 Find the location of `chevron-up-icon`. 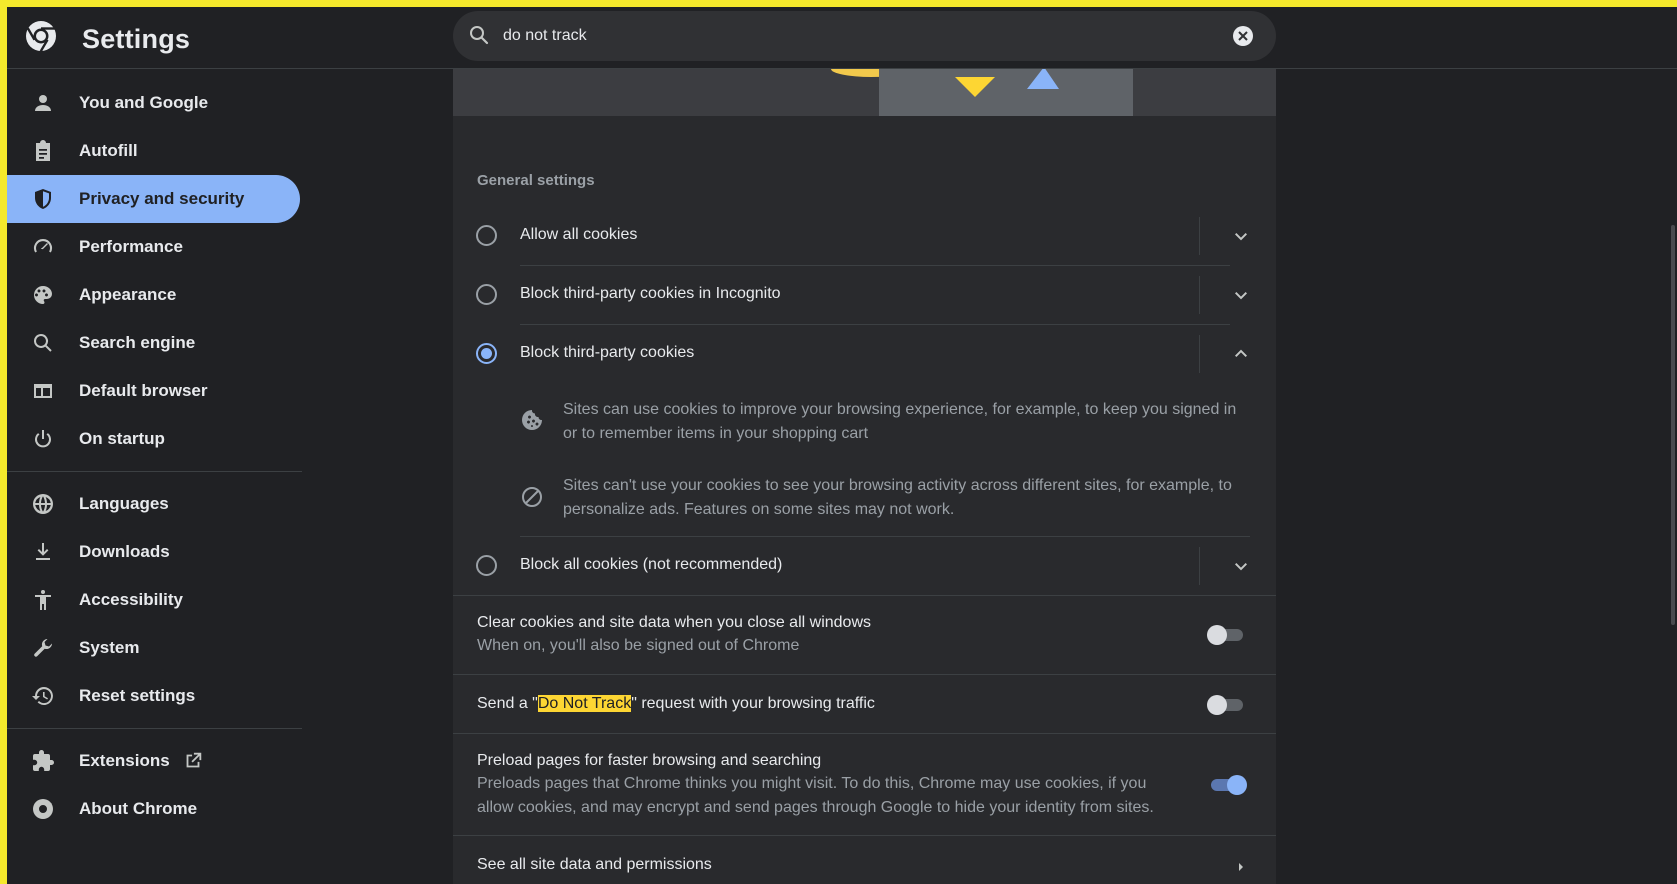

chevron-up-icon is located at coordinates (1241, 354).